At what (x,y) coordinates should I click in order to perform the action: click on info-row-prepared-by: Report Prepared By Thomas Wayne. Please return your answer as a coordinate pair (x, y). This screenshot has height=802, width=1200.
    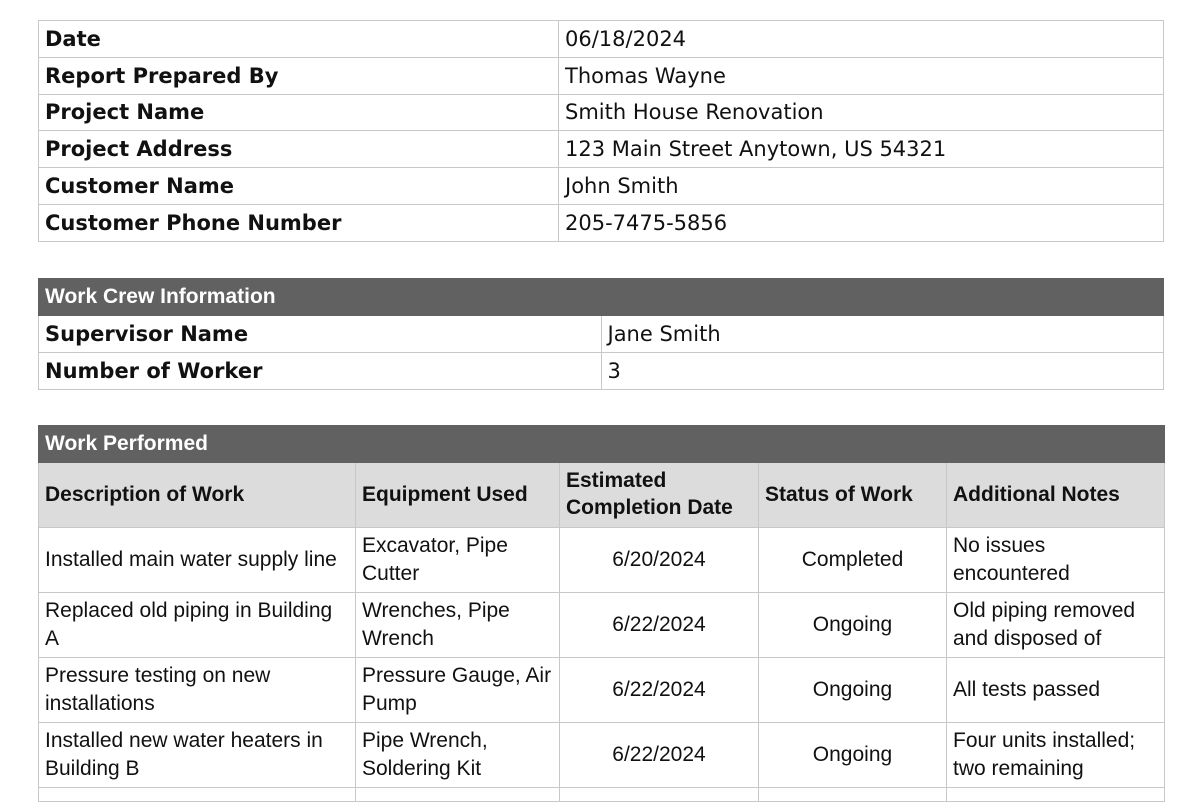
    Looking at the image, I should click on (601, 75).